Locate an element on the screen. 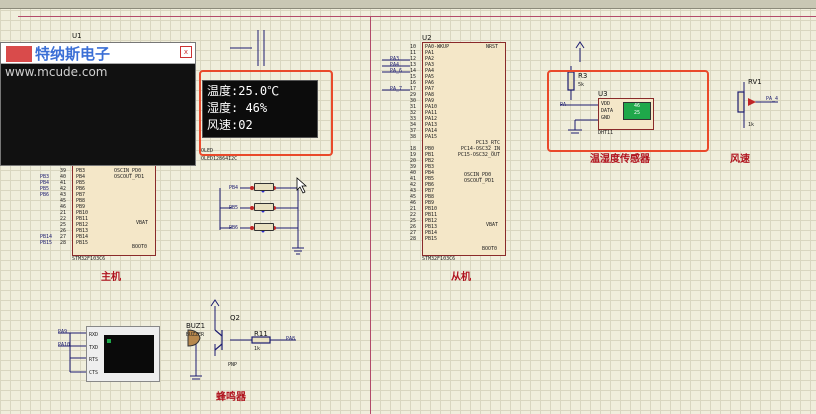  master-net-labels: PB3 PB4 PB5 PB6 PB14 PB15 is located at coordinates (46, 210).